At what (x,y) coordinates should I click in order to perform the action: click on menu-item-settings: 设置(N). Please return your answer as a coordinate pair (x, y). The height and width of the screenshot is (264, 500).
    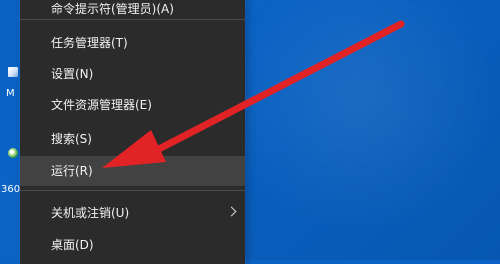
    Looking at the image, I should click on (132, 74).